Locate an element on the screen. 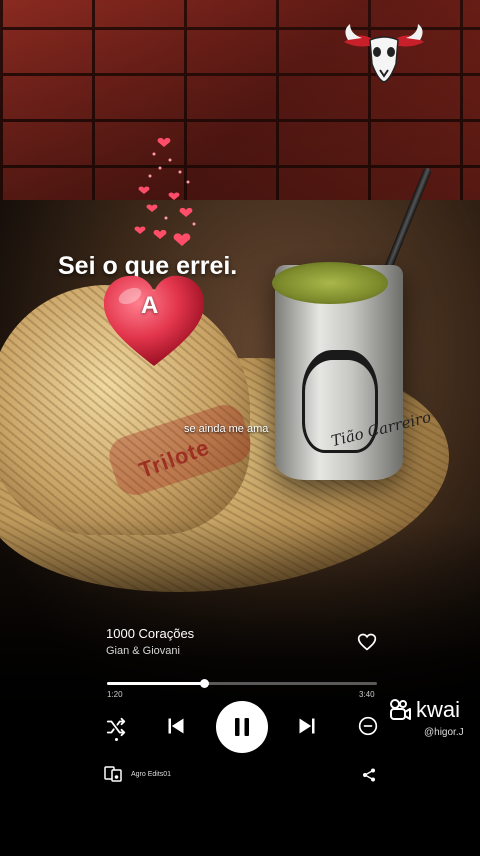  kwai-logo-icon is located at coordinates (400, 709).